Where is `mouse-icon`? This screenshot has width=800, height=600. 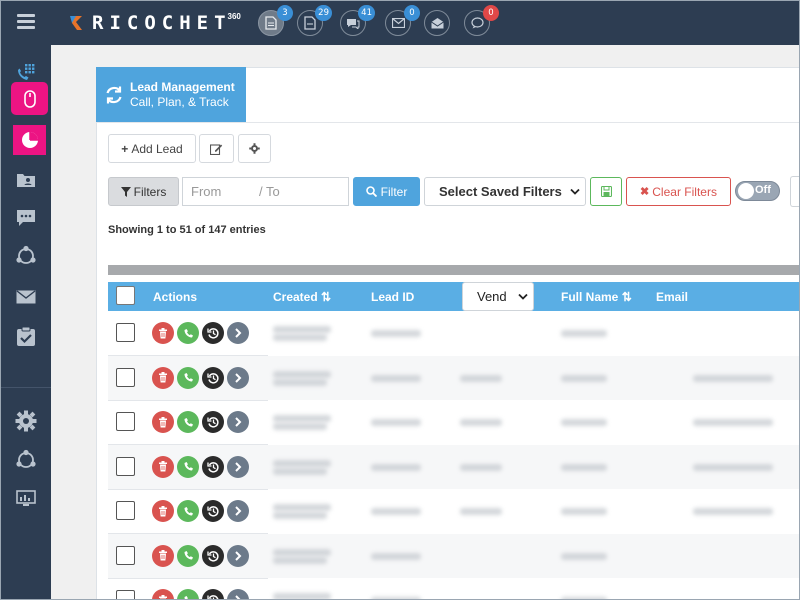 mouse-icon is located at coordinates (29, 98).